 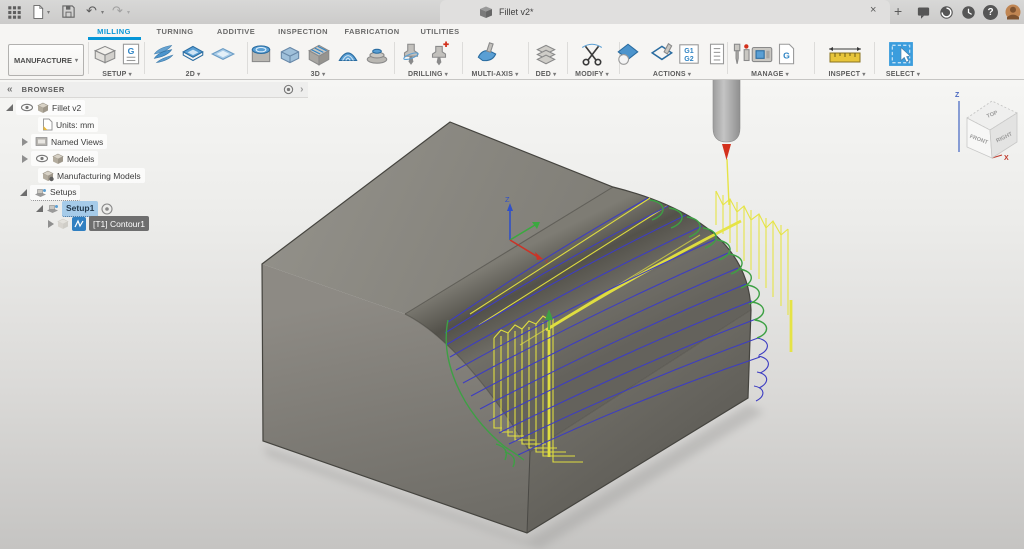 I want to click on group-label-2d: 2D ▾, so click(x=193, y=74).